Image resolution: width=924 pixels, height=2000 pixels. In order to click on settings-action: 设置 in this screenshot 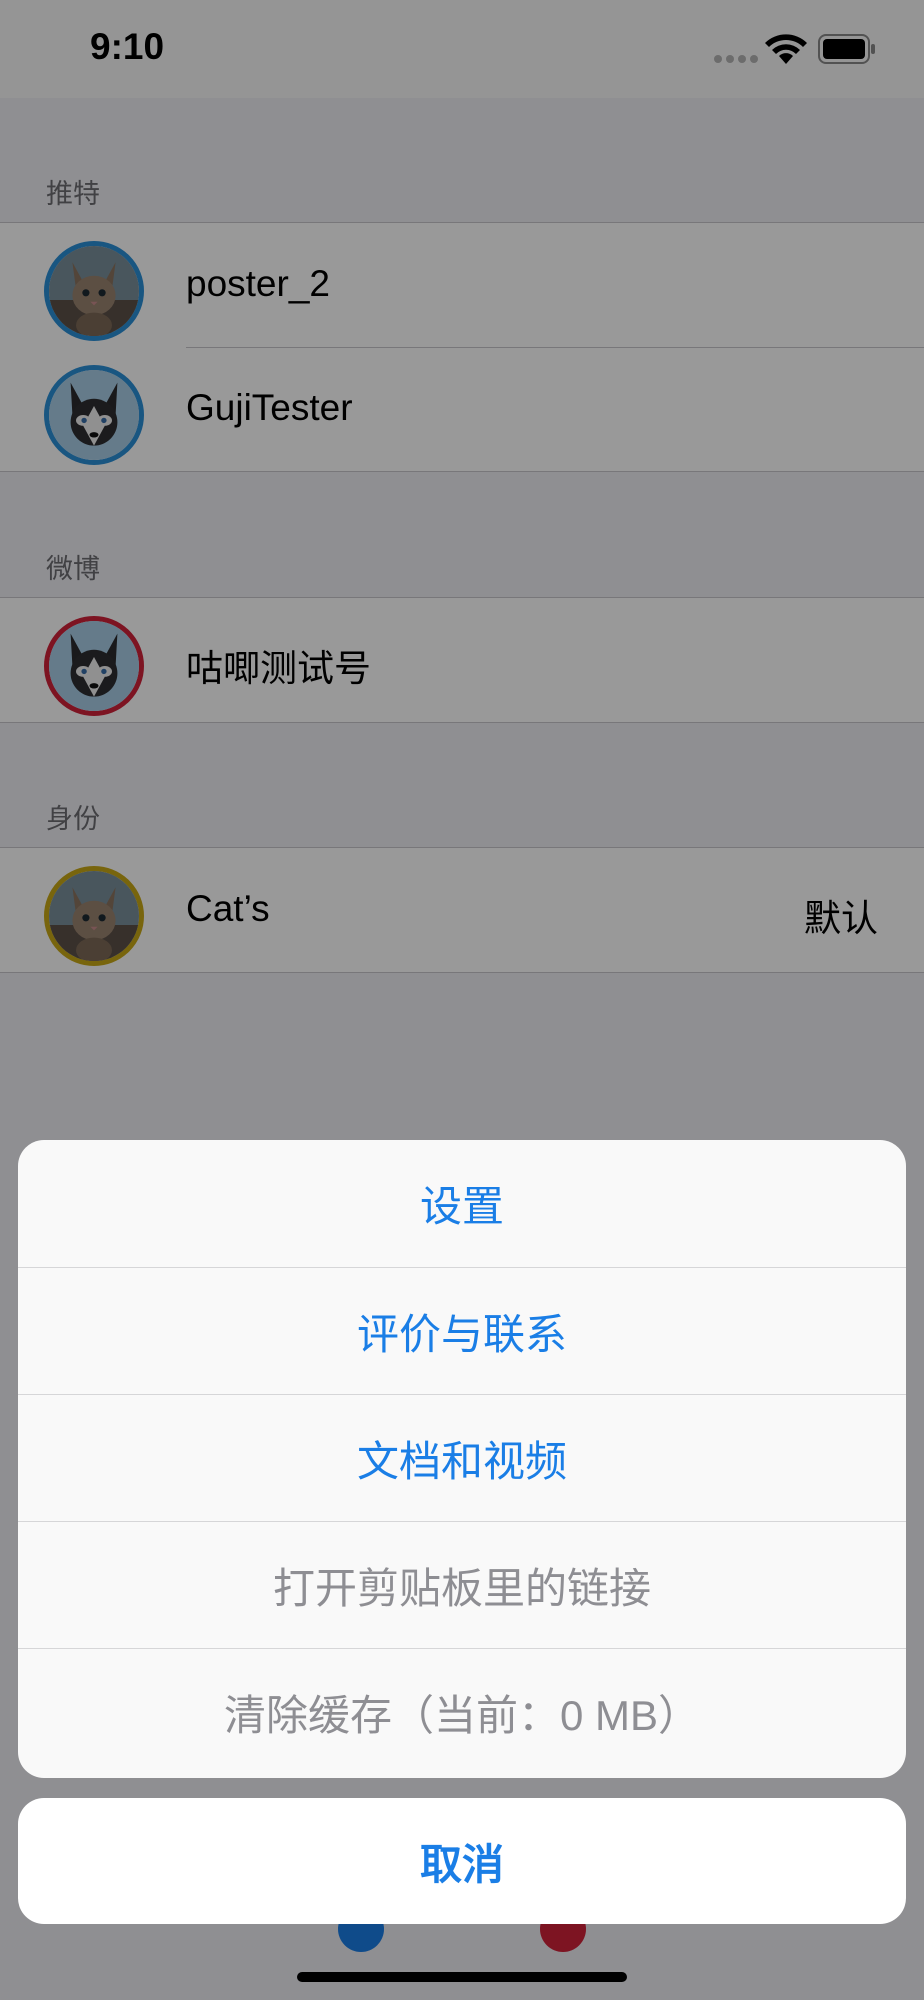, I will do `click(462, 1203)`.